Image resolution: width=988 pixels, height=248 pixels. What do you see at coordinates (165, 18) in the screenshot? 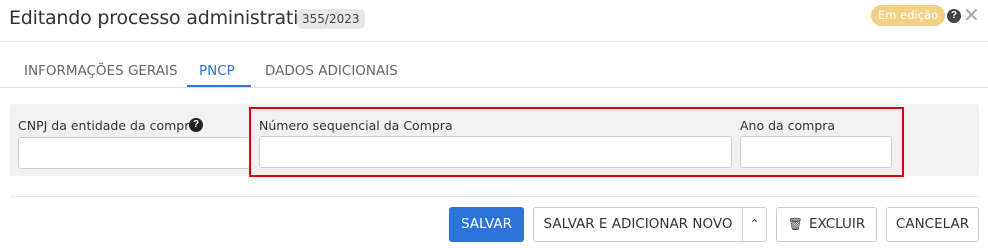
I see `page-title: Editando processo administrativo` at bounding box center [165, 18].